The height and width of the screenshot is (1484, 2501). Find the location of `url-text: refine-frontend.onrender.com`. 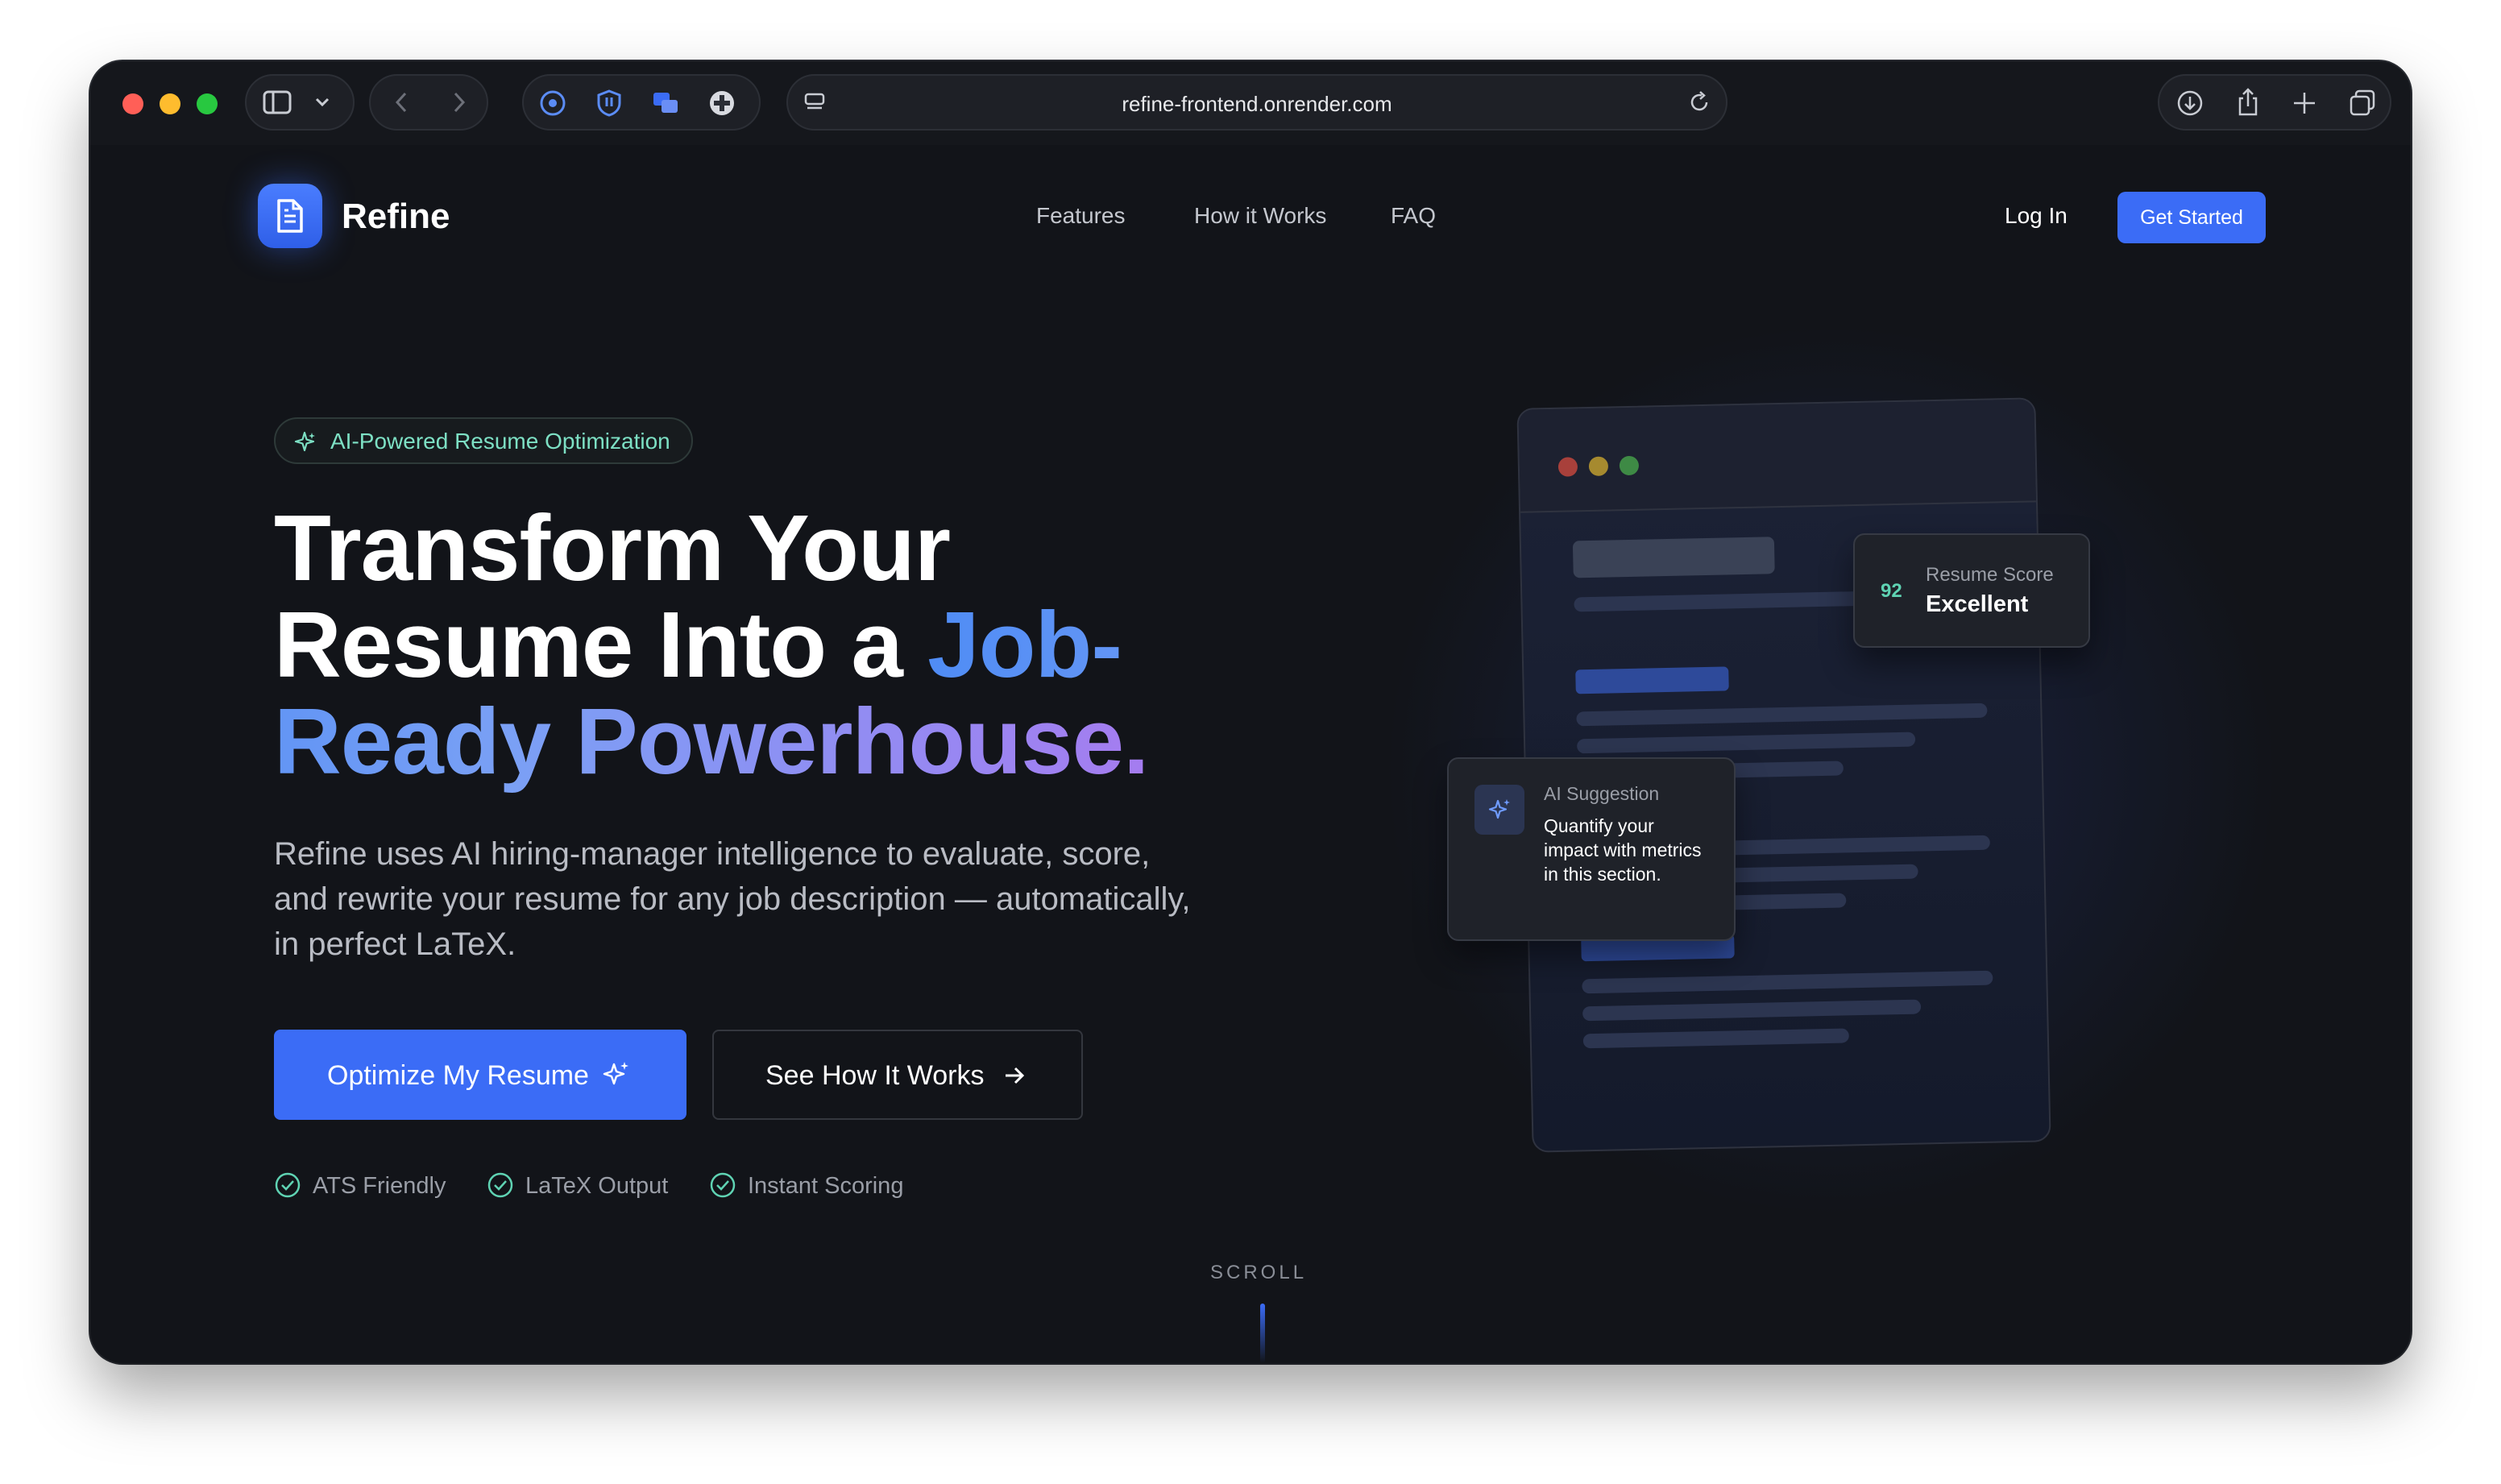

url-text: refine-frontend.onrender.com is located at coordinates (1257, 104).